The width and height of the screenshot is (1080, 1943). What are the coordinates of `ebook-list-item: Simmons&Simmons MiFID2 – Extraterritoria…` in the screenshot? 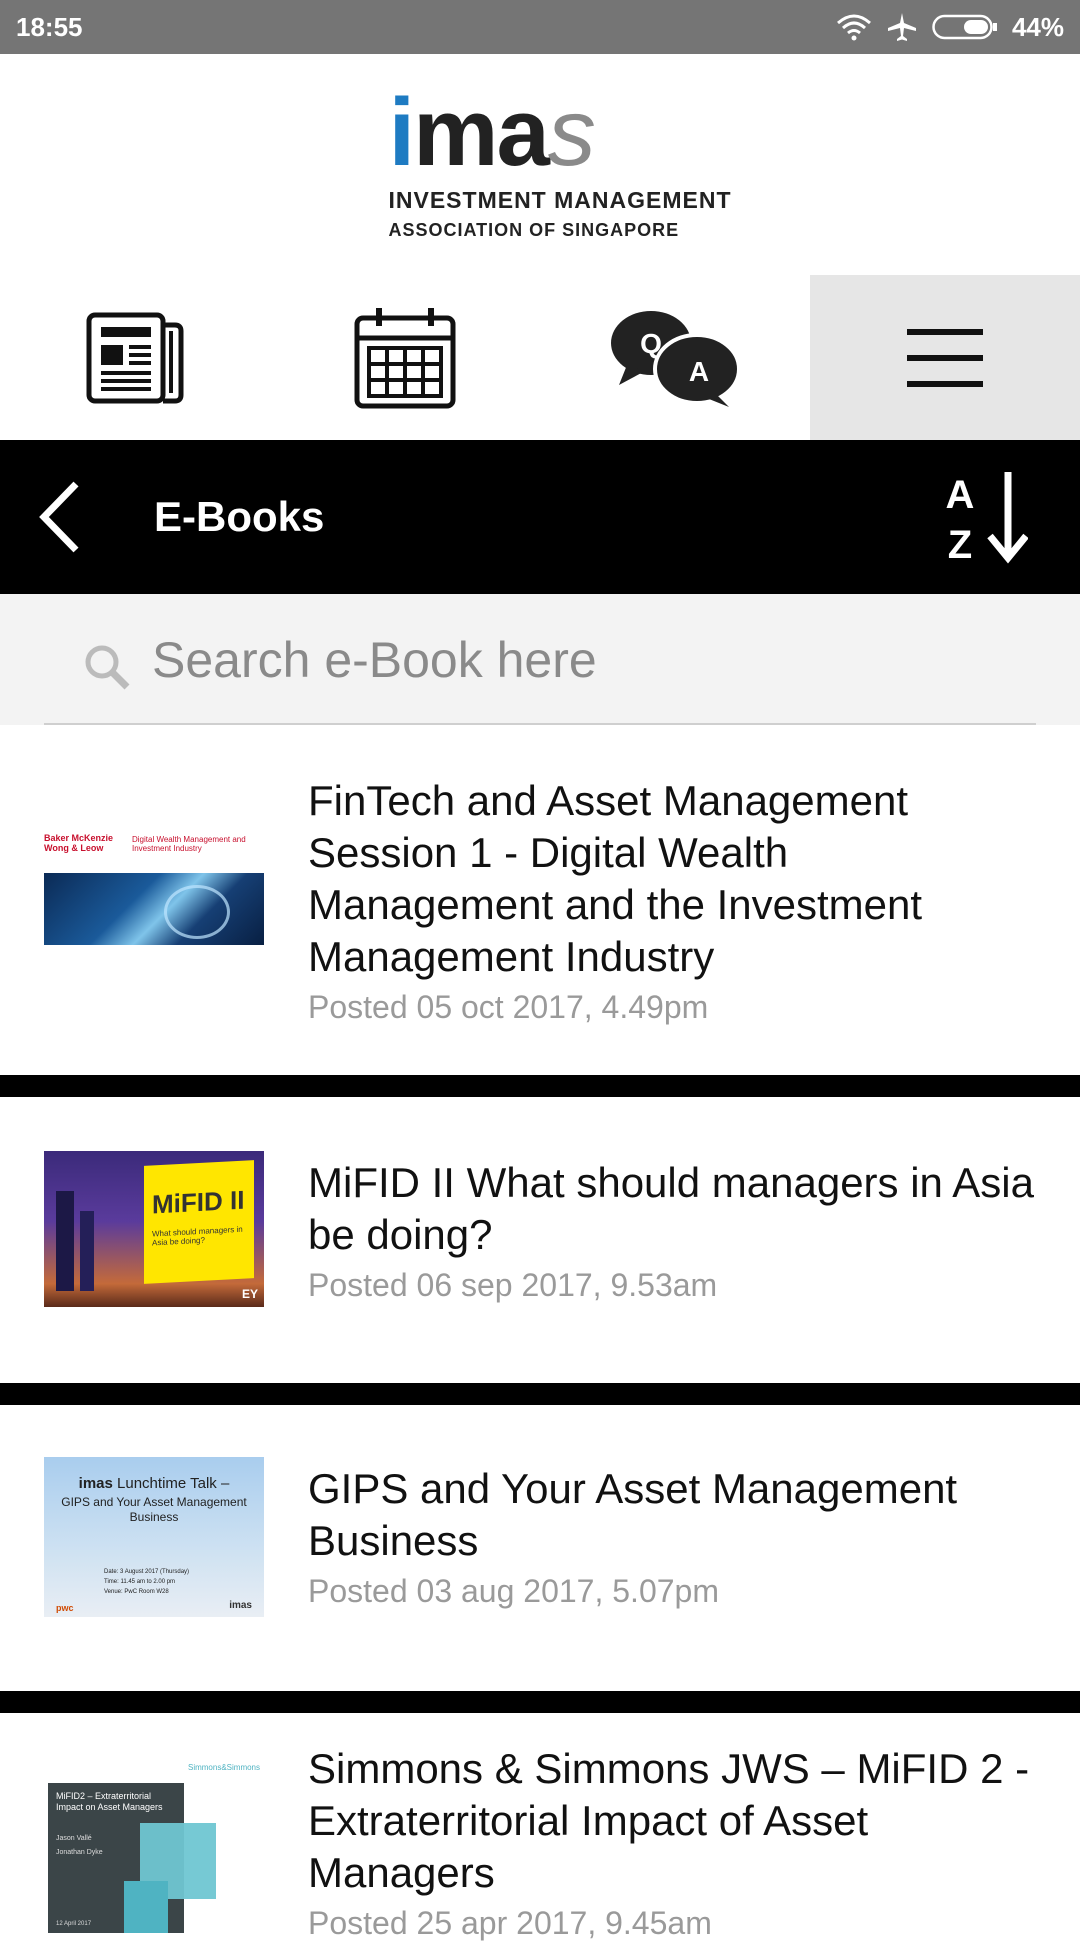 It's located at (540, 1827).